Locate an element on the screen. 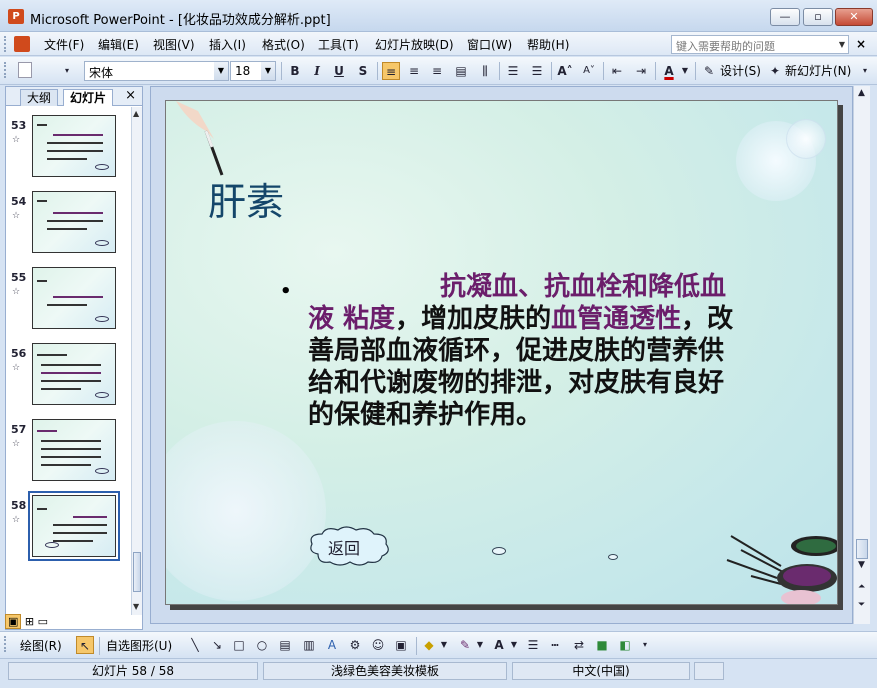 Image resolution: width=877 pixels, height=688 pixels. increase-indent-icon: ⇥ is located at coordinates (641, 71).